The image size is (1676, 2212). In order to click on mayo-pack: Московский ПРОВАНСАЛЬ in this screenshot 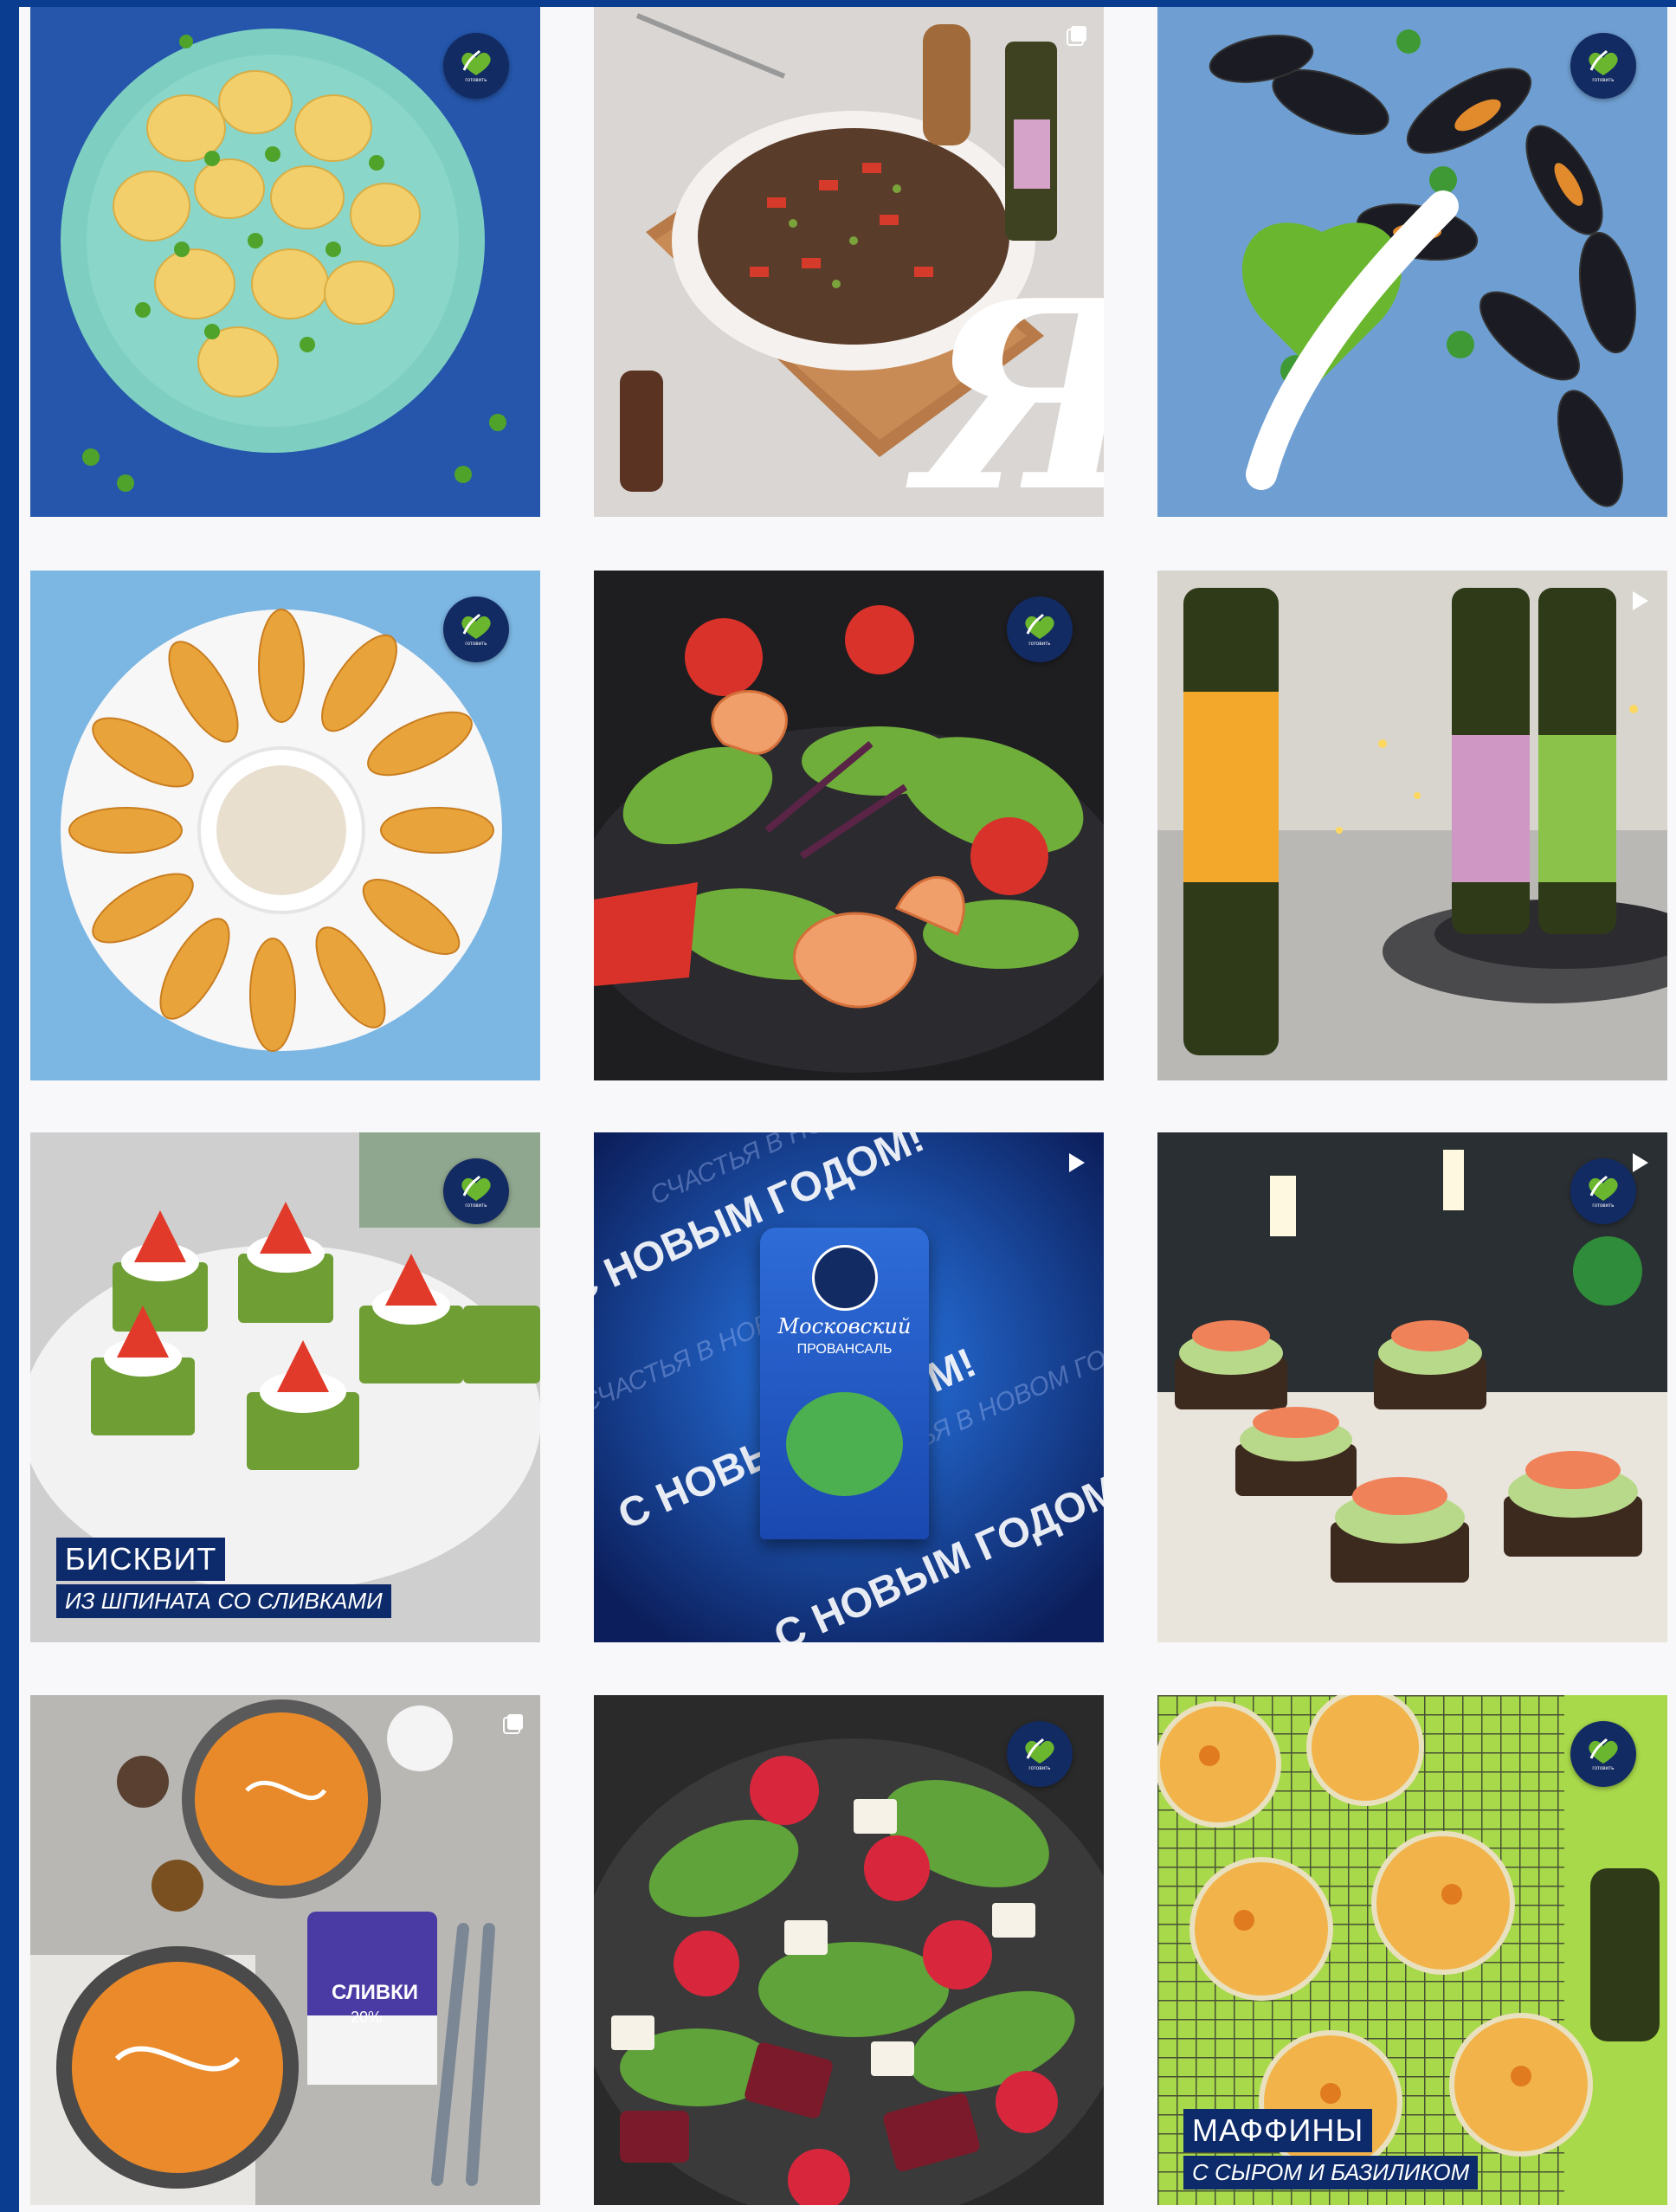, I will do `click(844, 1383)`.